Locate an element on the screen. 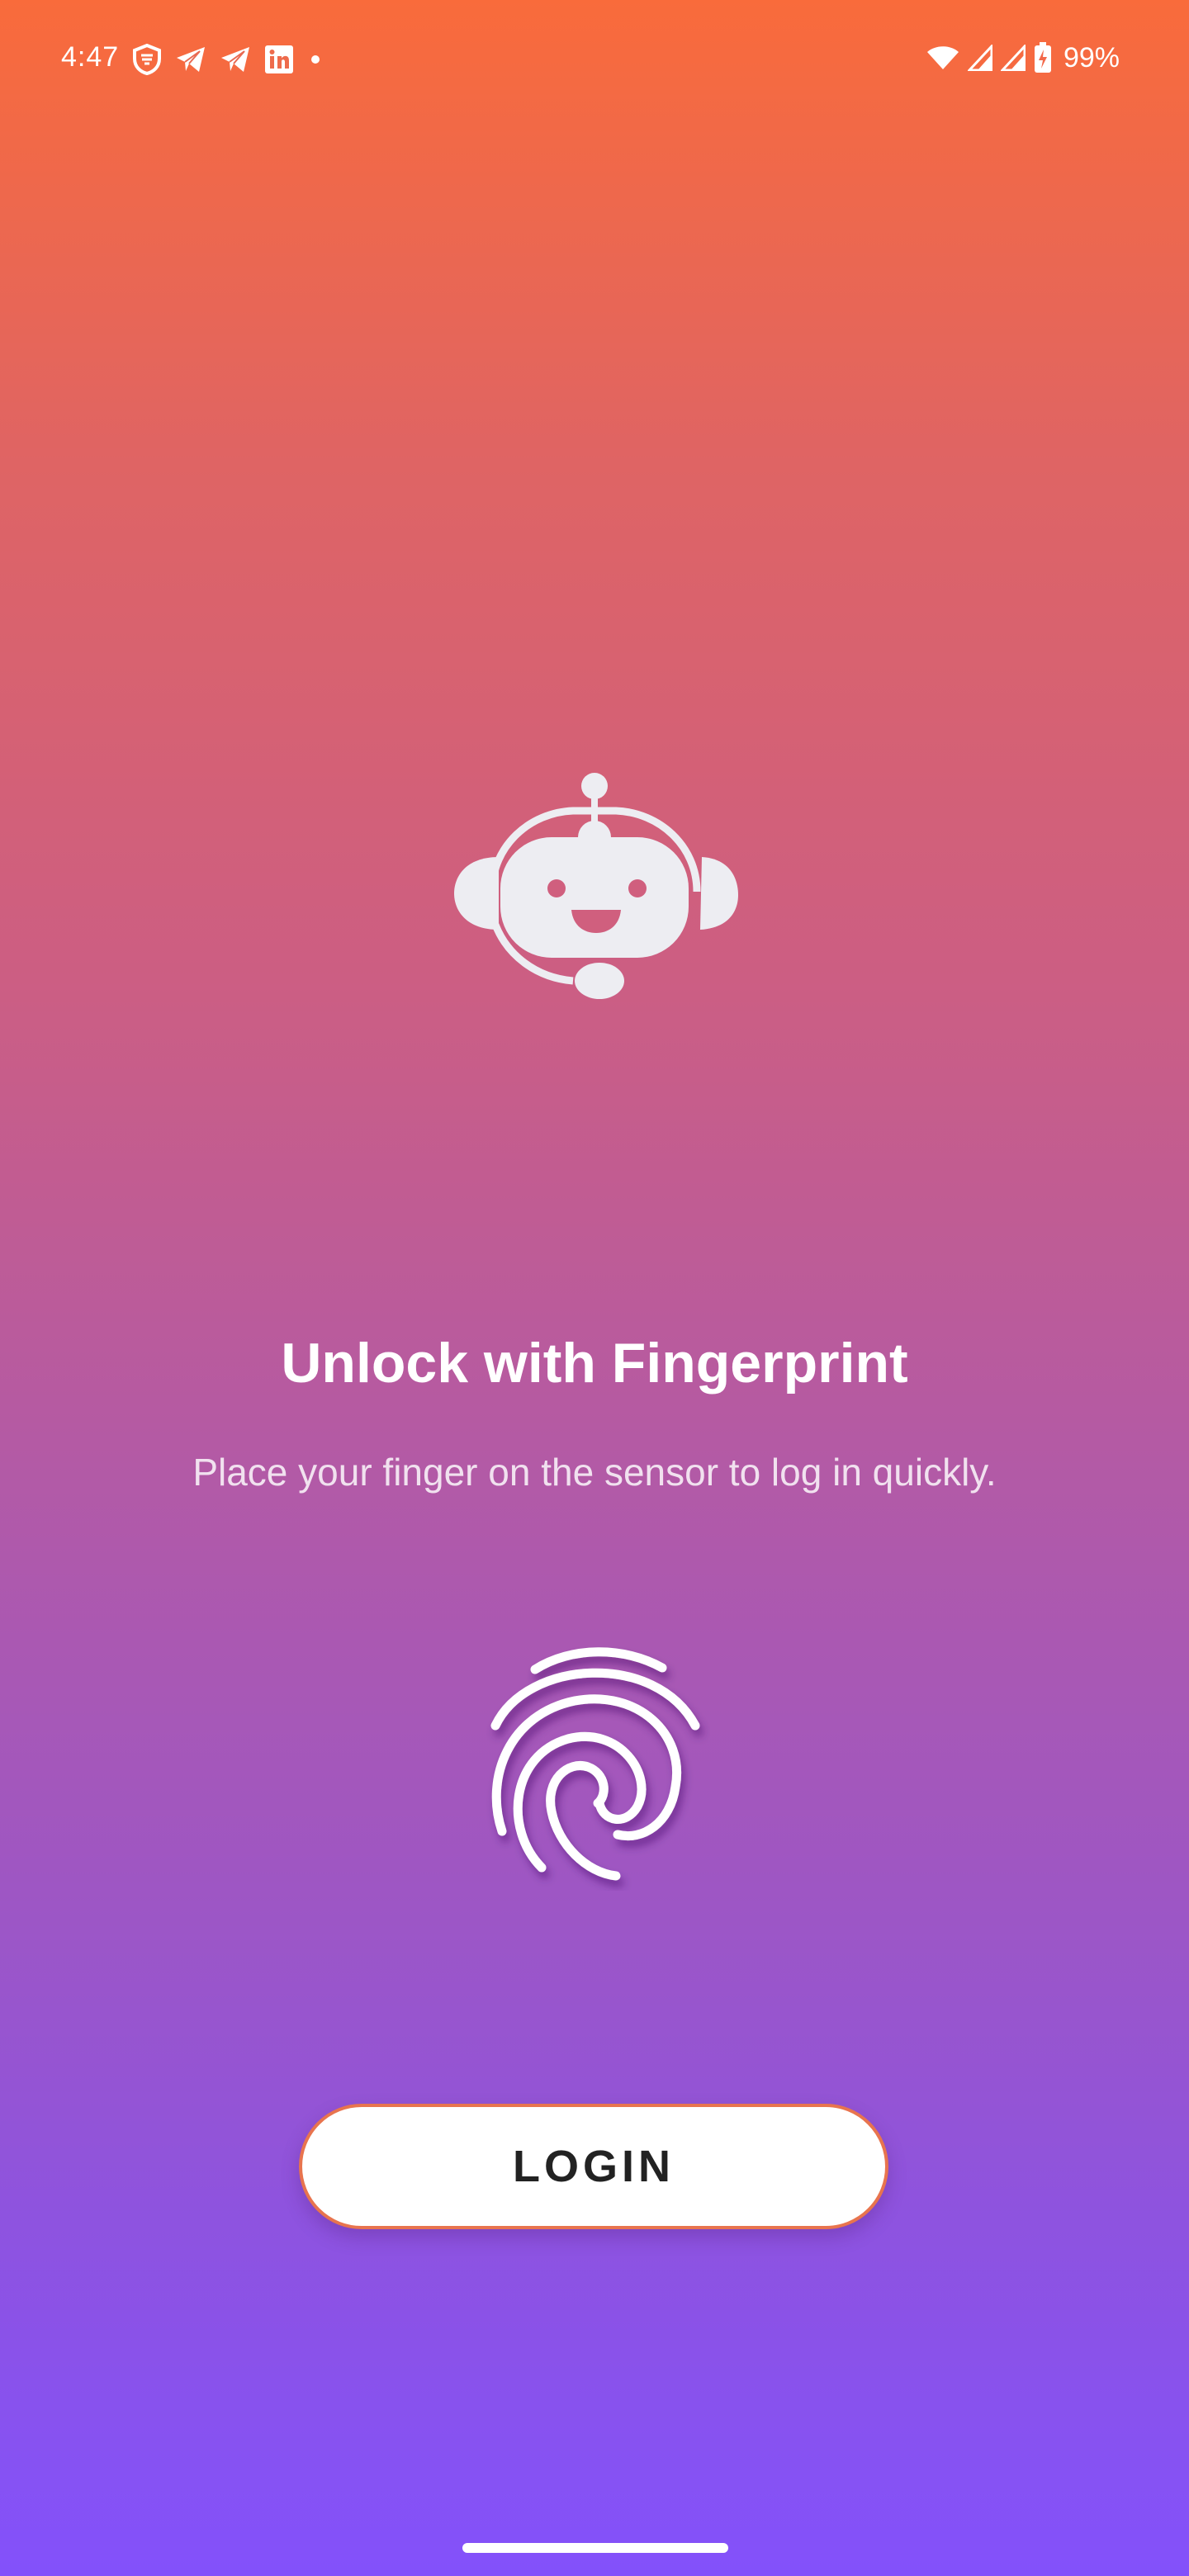 This screenshot has height=2576, width=1189. robot-headset-icon is located at coordinates (596, 886).